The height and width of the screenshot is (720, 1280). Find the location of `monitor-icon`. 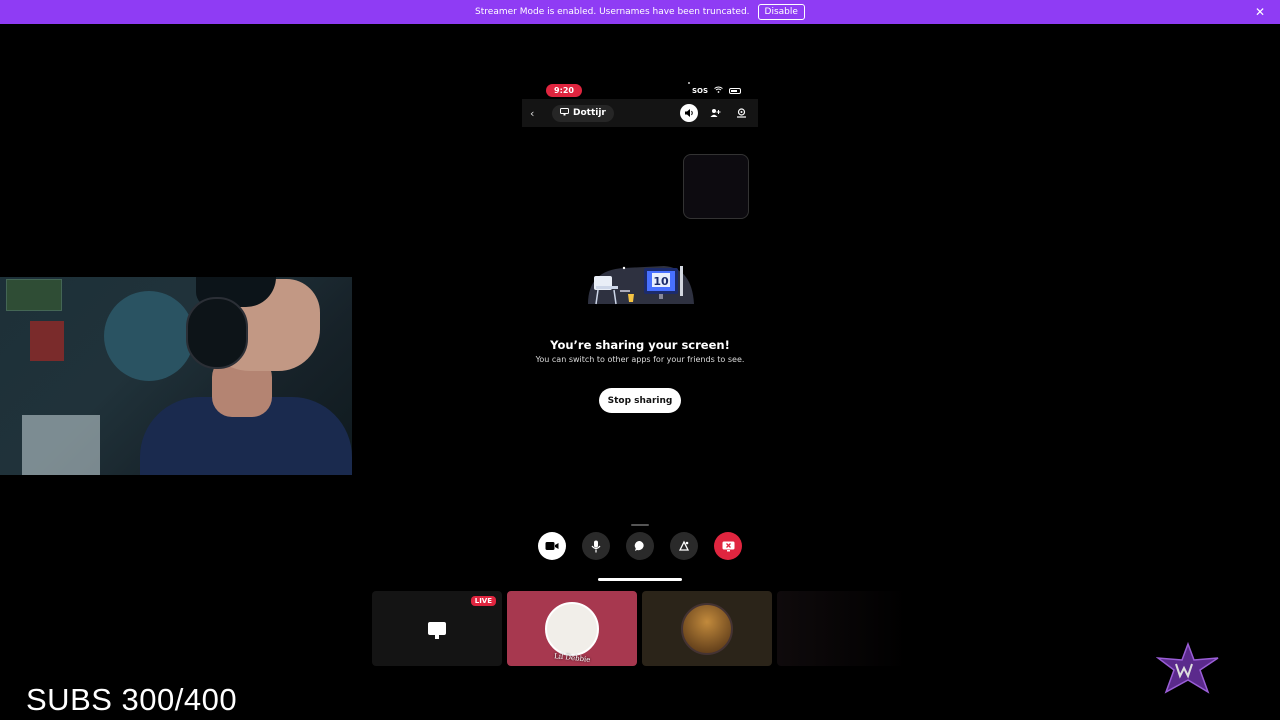

monitor-icon is located at coordinates (564, 113).